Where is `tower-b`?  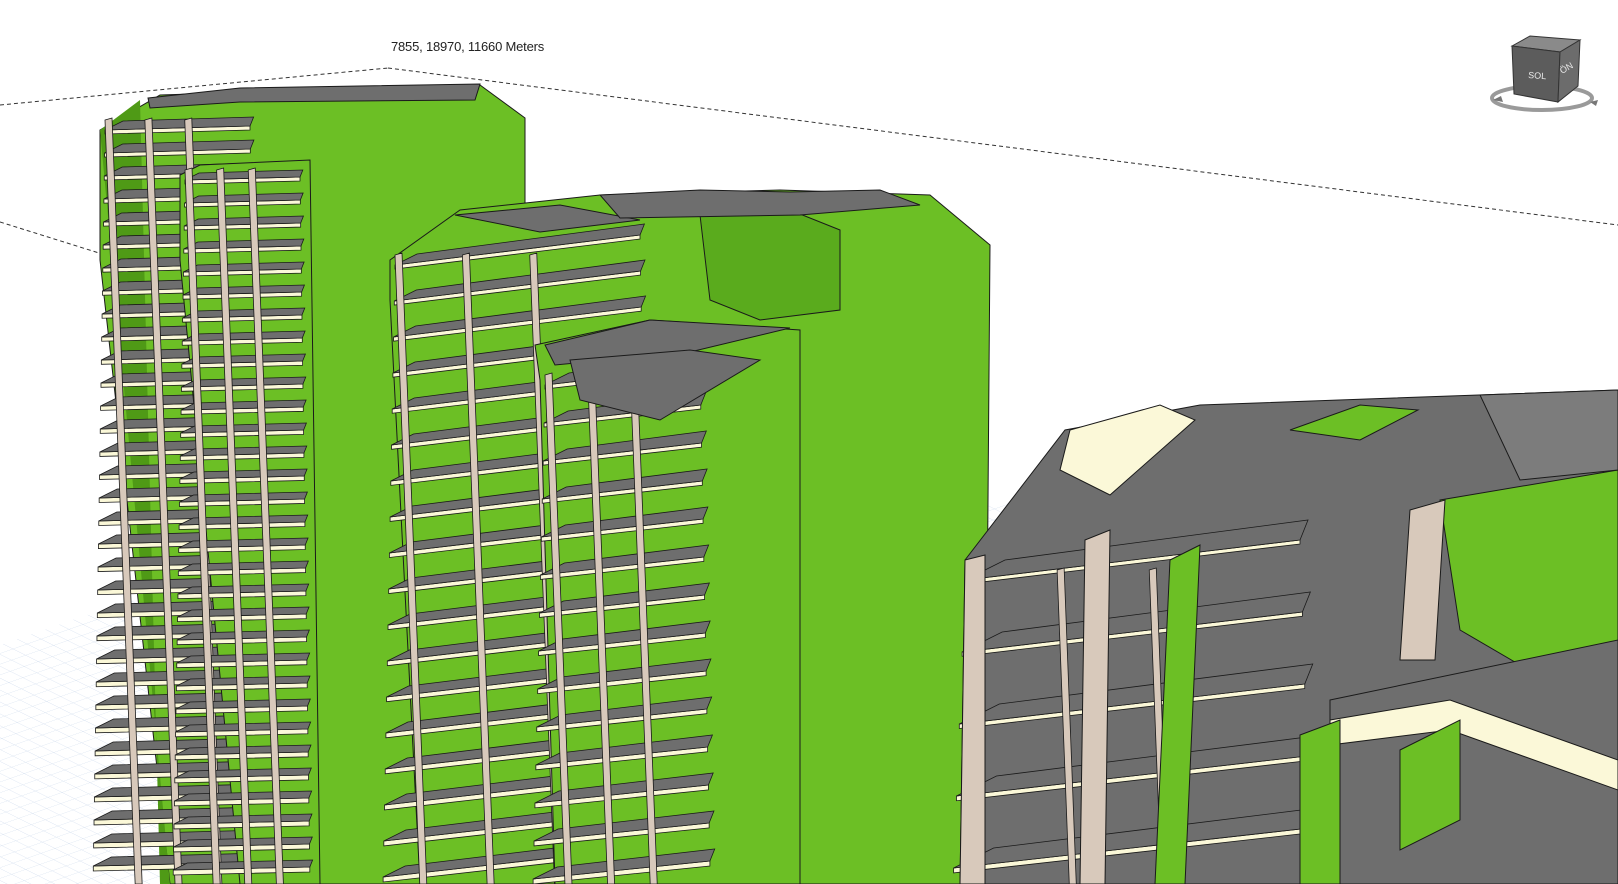 tower-b is located at coordinates (246, 521).